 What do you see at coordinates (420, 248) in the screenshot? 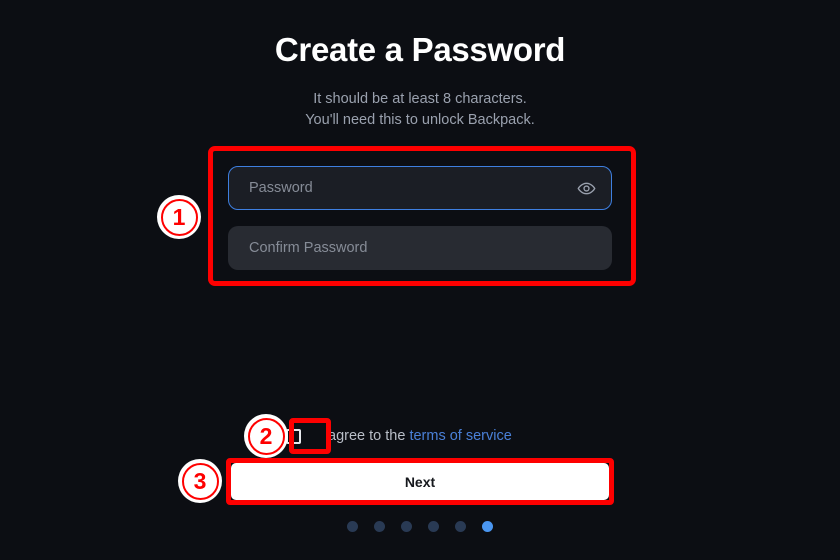
I see `confirm-password-input: Confirm Password` at bounding box center [420, 248].